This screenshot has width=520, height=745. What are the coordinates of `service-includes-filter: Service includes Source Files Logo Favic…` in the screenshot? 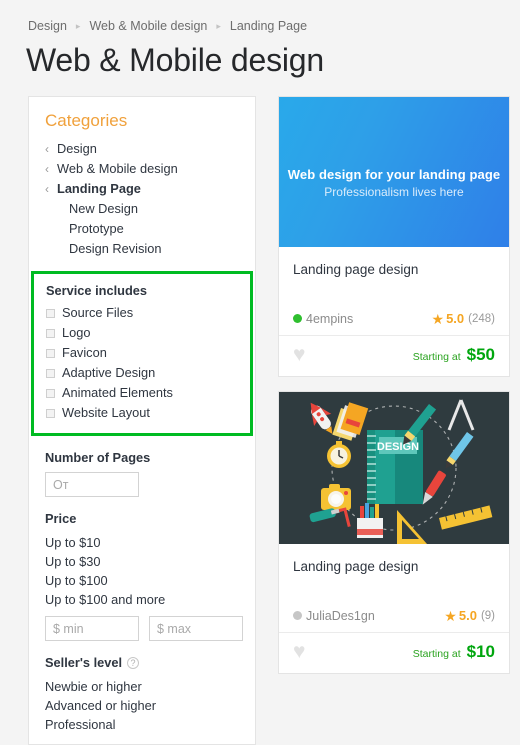 It's located at (142, 353).